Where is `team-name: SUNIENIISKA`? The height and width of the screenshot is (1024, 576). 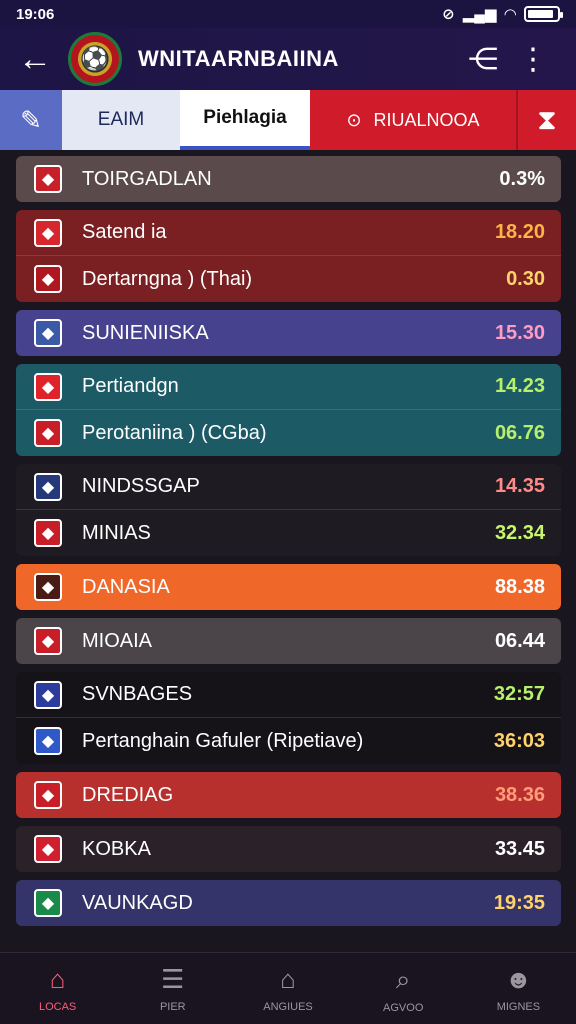 team-name: SUNIENIISKA is located at coordinates (145, 332).